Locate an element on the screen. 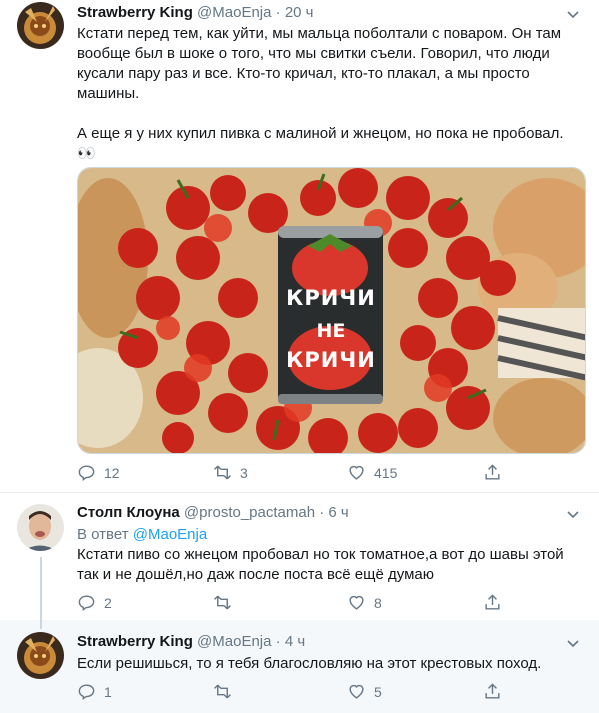 This screenshot has height=713, width=599. tweet-actions: 1 5 is located at coordinates (297, 692).